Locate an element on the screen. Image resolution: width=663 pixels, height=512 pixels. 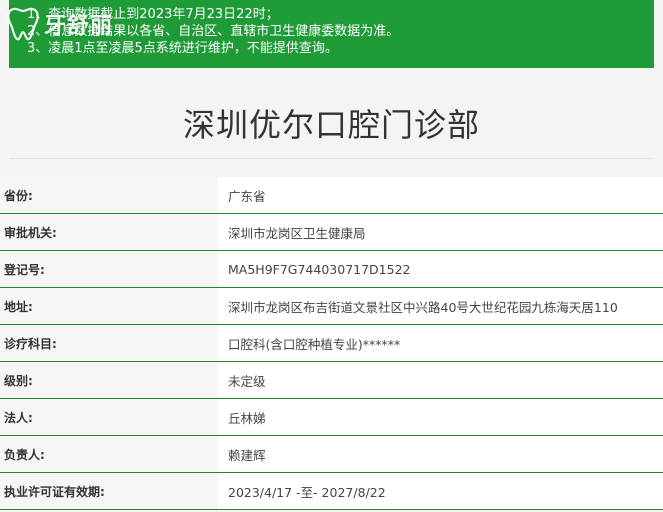
row-value: 广东省 is located at coordinates (440, 195).